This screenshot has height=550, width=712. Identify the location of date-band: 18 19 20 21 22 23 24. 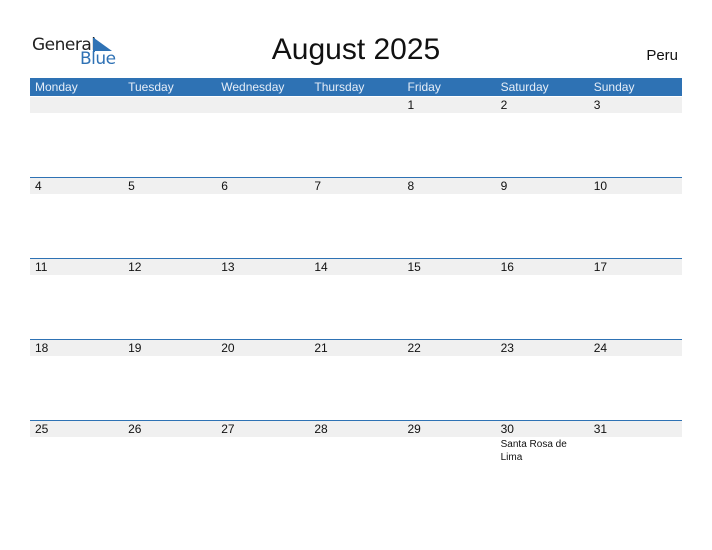
(356, 348).